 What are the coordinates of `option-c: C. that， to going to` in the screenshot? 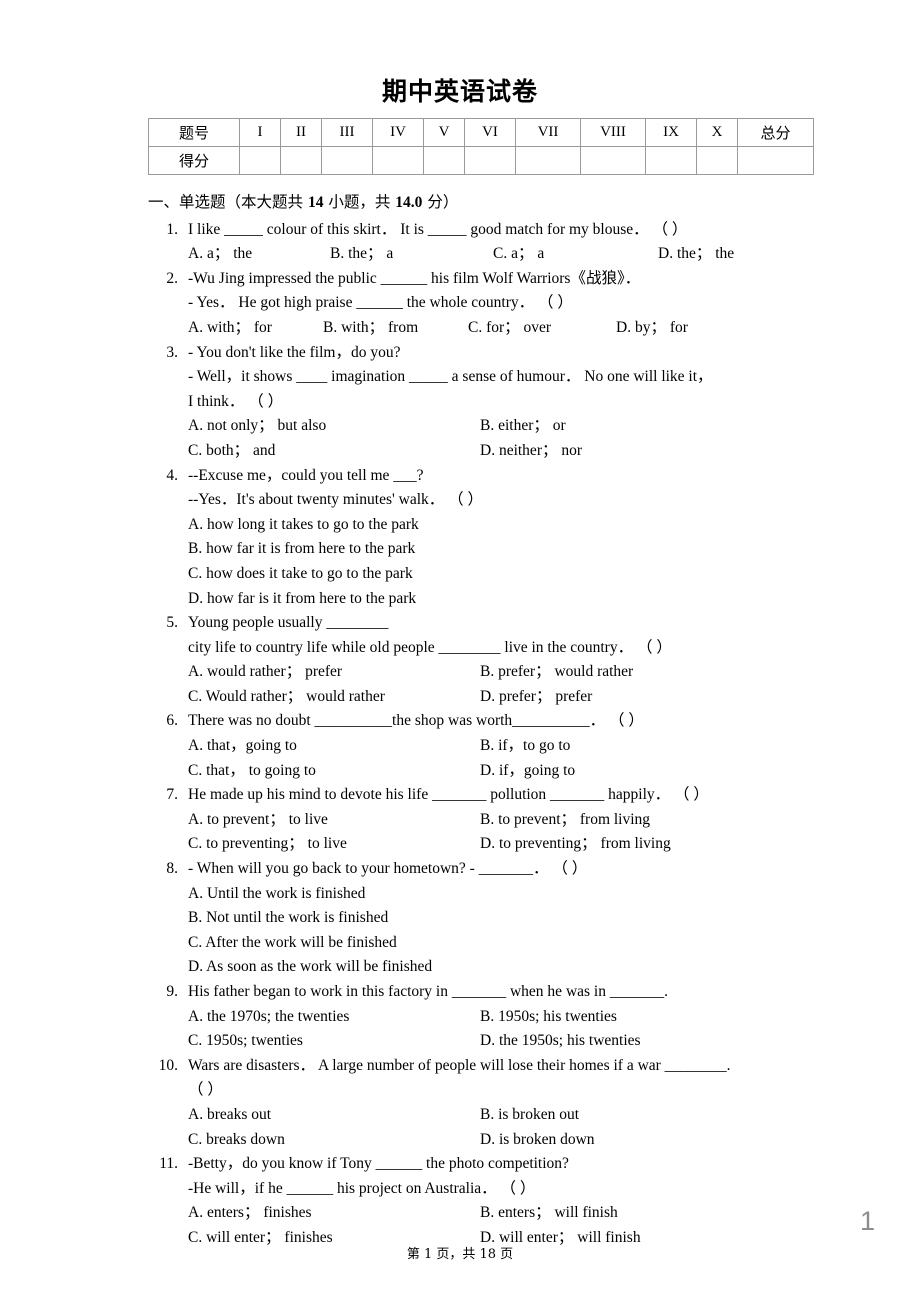 It's located at (334, 771).